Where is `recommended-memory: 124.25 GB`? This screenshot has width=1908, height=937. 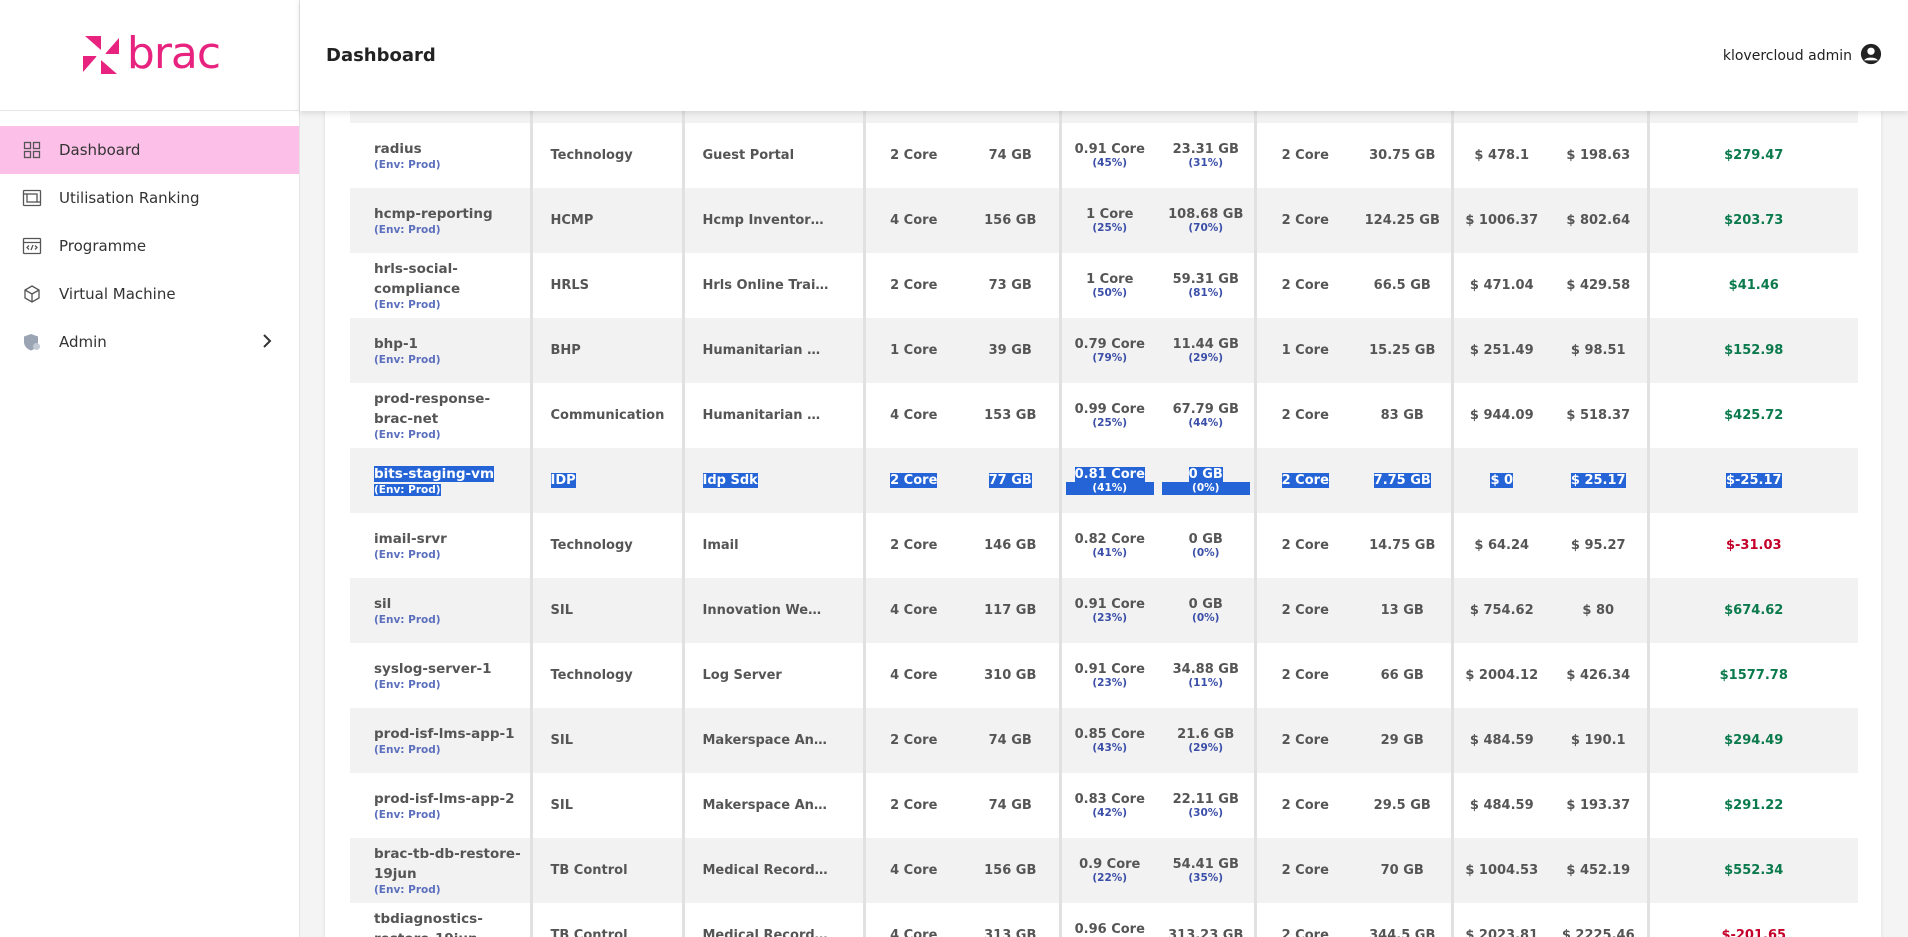 recommended-memory: 124.25 GB is located at coordinates (1402, 220).